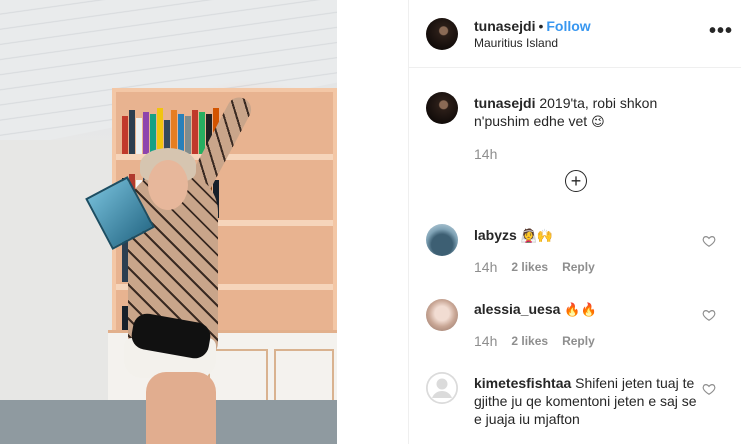 This screenshot has height=444, width=741. I want to click on comment-emoji-icon: 👰🙌, so click(537, 235).